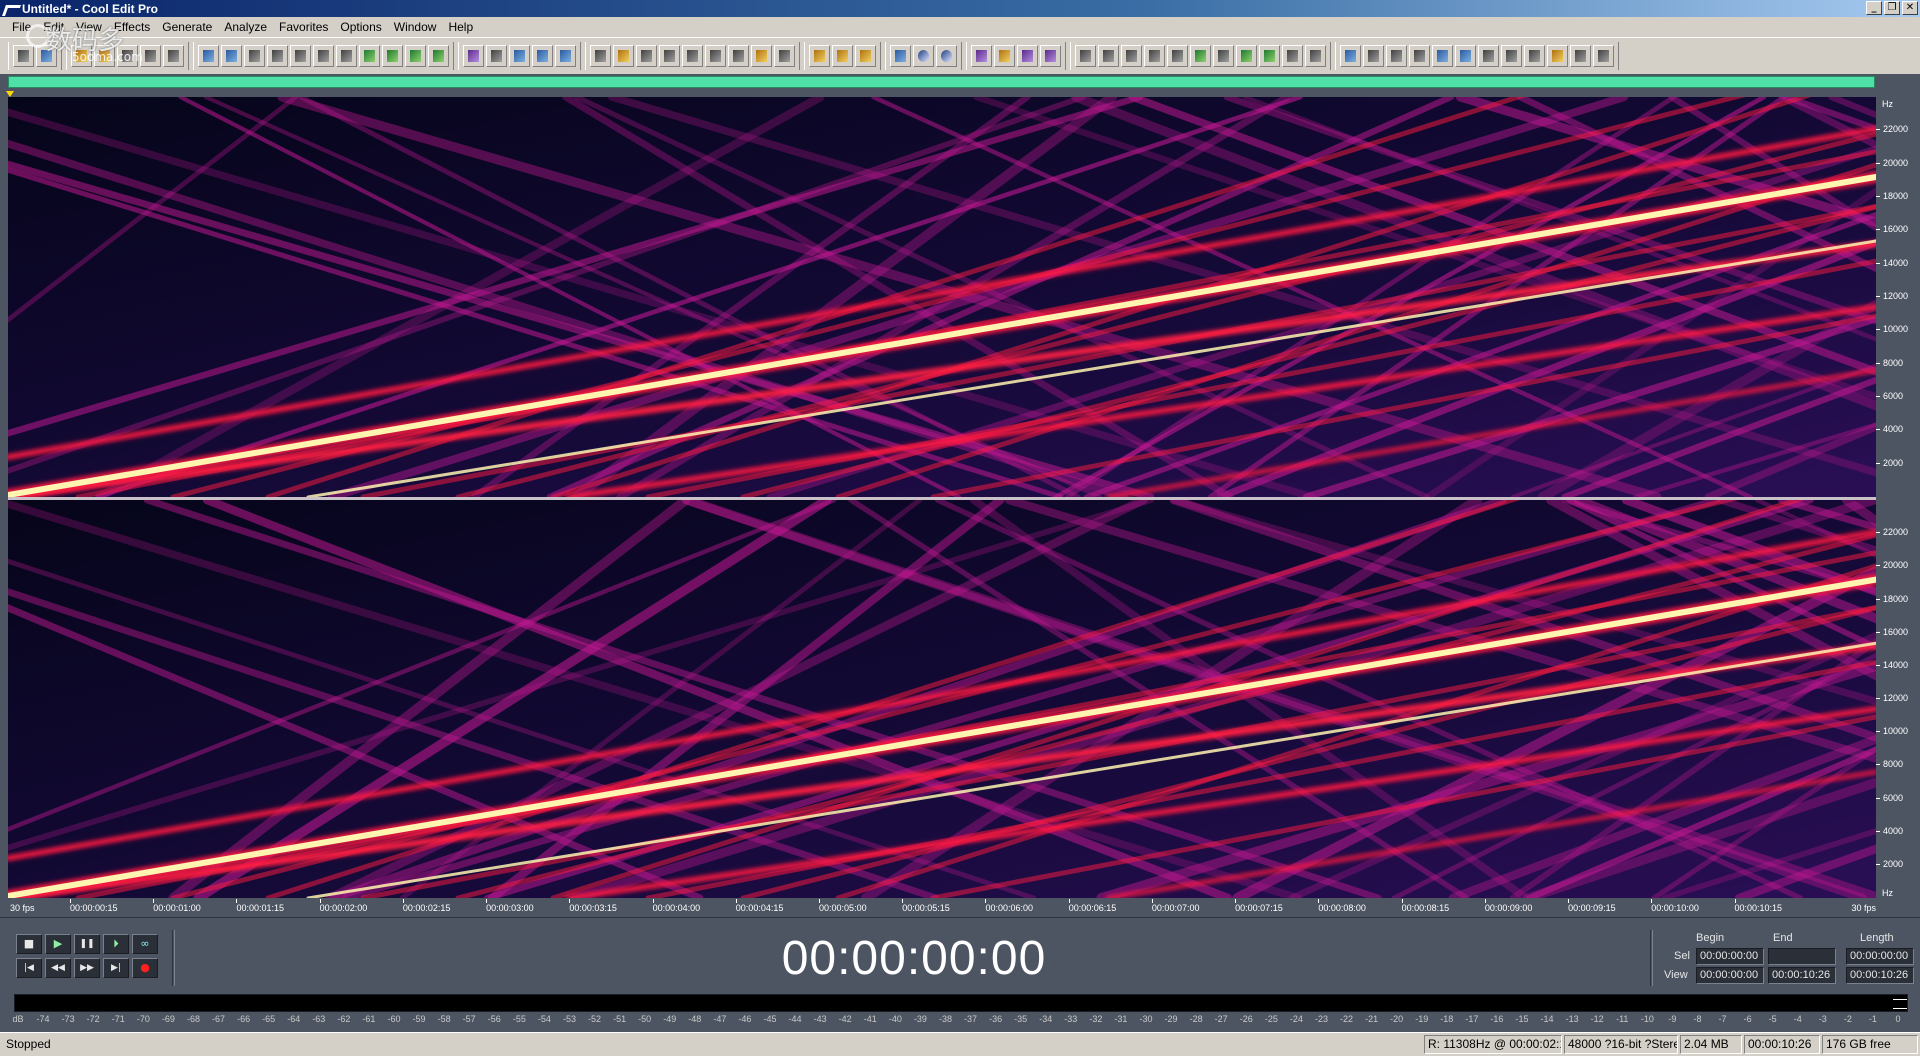 The height and width of the screenshot is (1056, 1920). I want to click on open-file-icon, so click(81, 56).